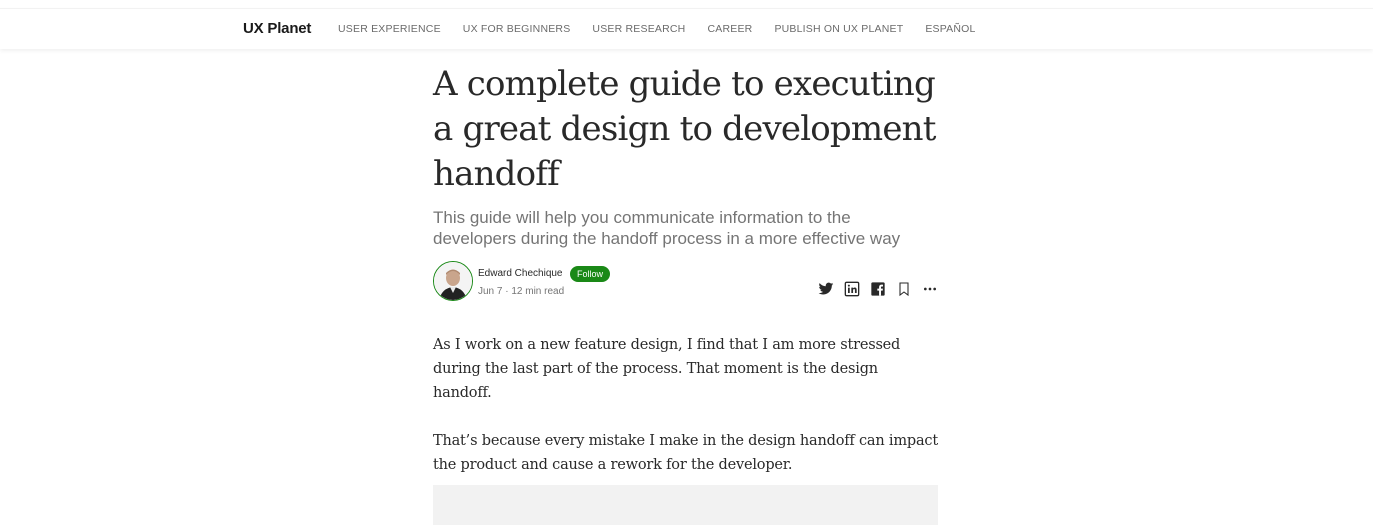 This screenshot has height=525, width=1373. What do you see at coordinates (517, 29) in the screenshot?
I see `nav-link-ux-for-beginners: UX FOR BEGINNERS` at bounding box center [517, 29].